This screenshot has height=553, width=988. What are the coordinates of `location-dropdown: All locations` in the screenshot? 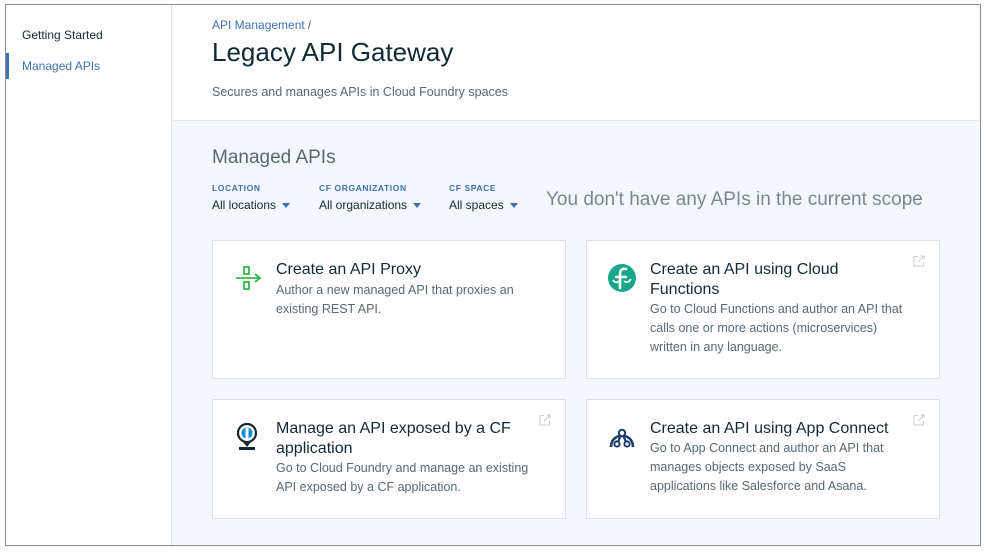 It's located at (251, 205).